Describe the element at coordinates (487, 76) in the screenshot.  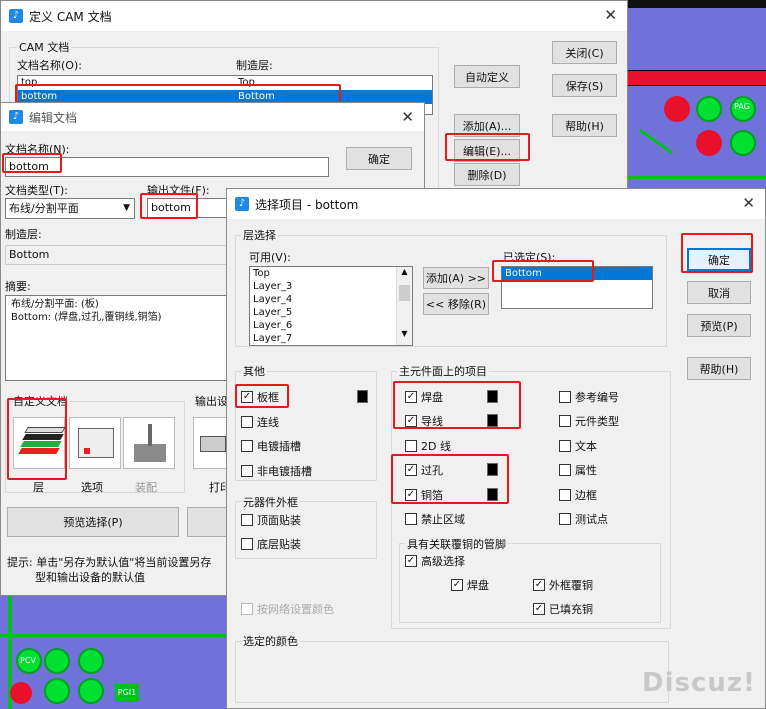
I see `auto-define-button: 自动定义` at that location.